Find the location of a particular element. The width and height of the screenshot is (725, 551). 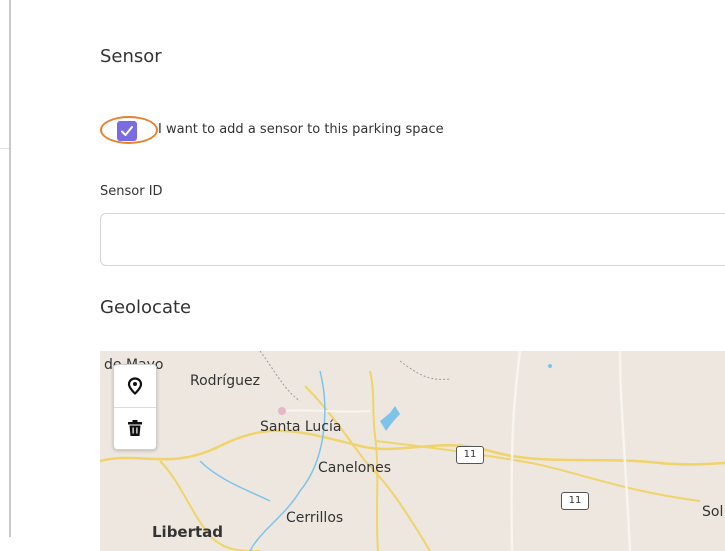

add-marker-button is located at coordinates (135, 386).